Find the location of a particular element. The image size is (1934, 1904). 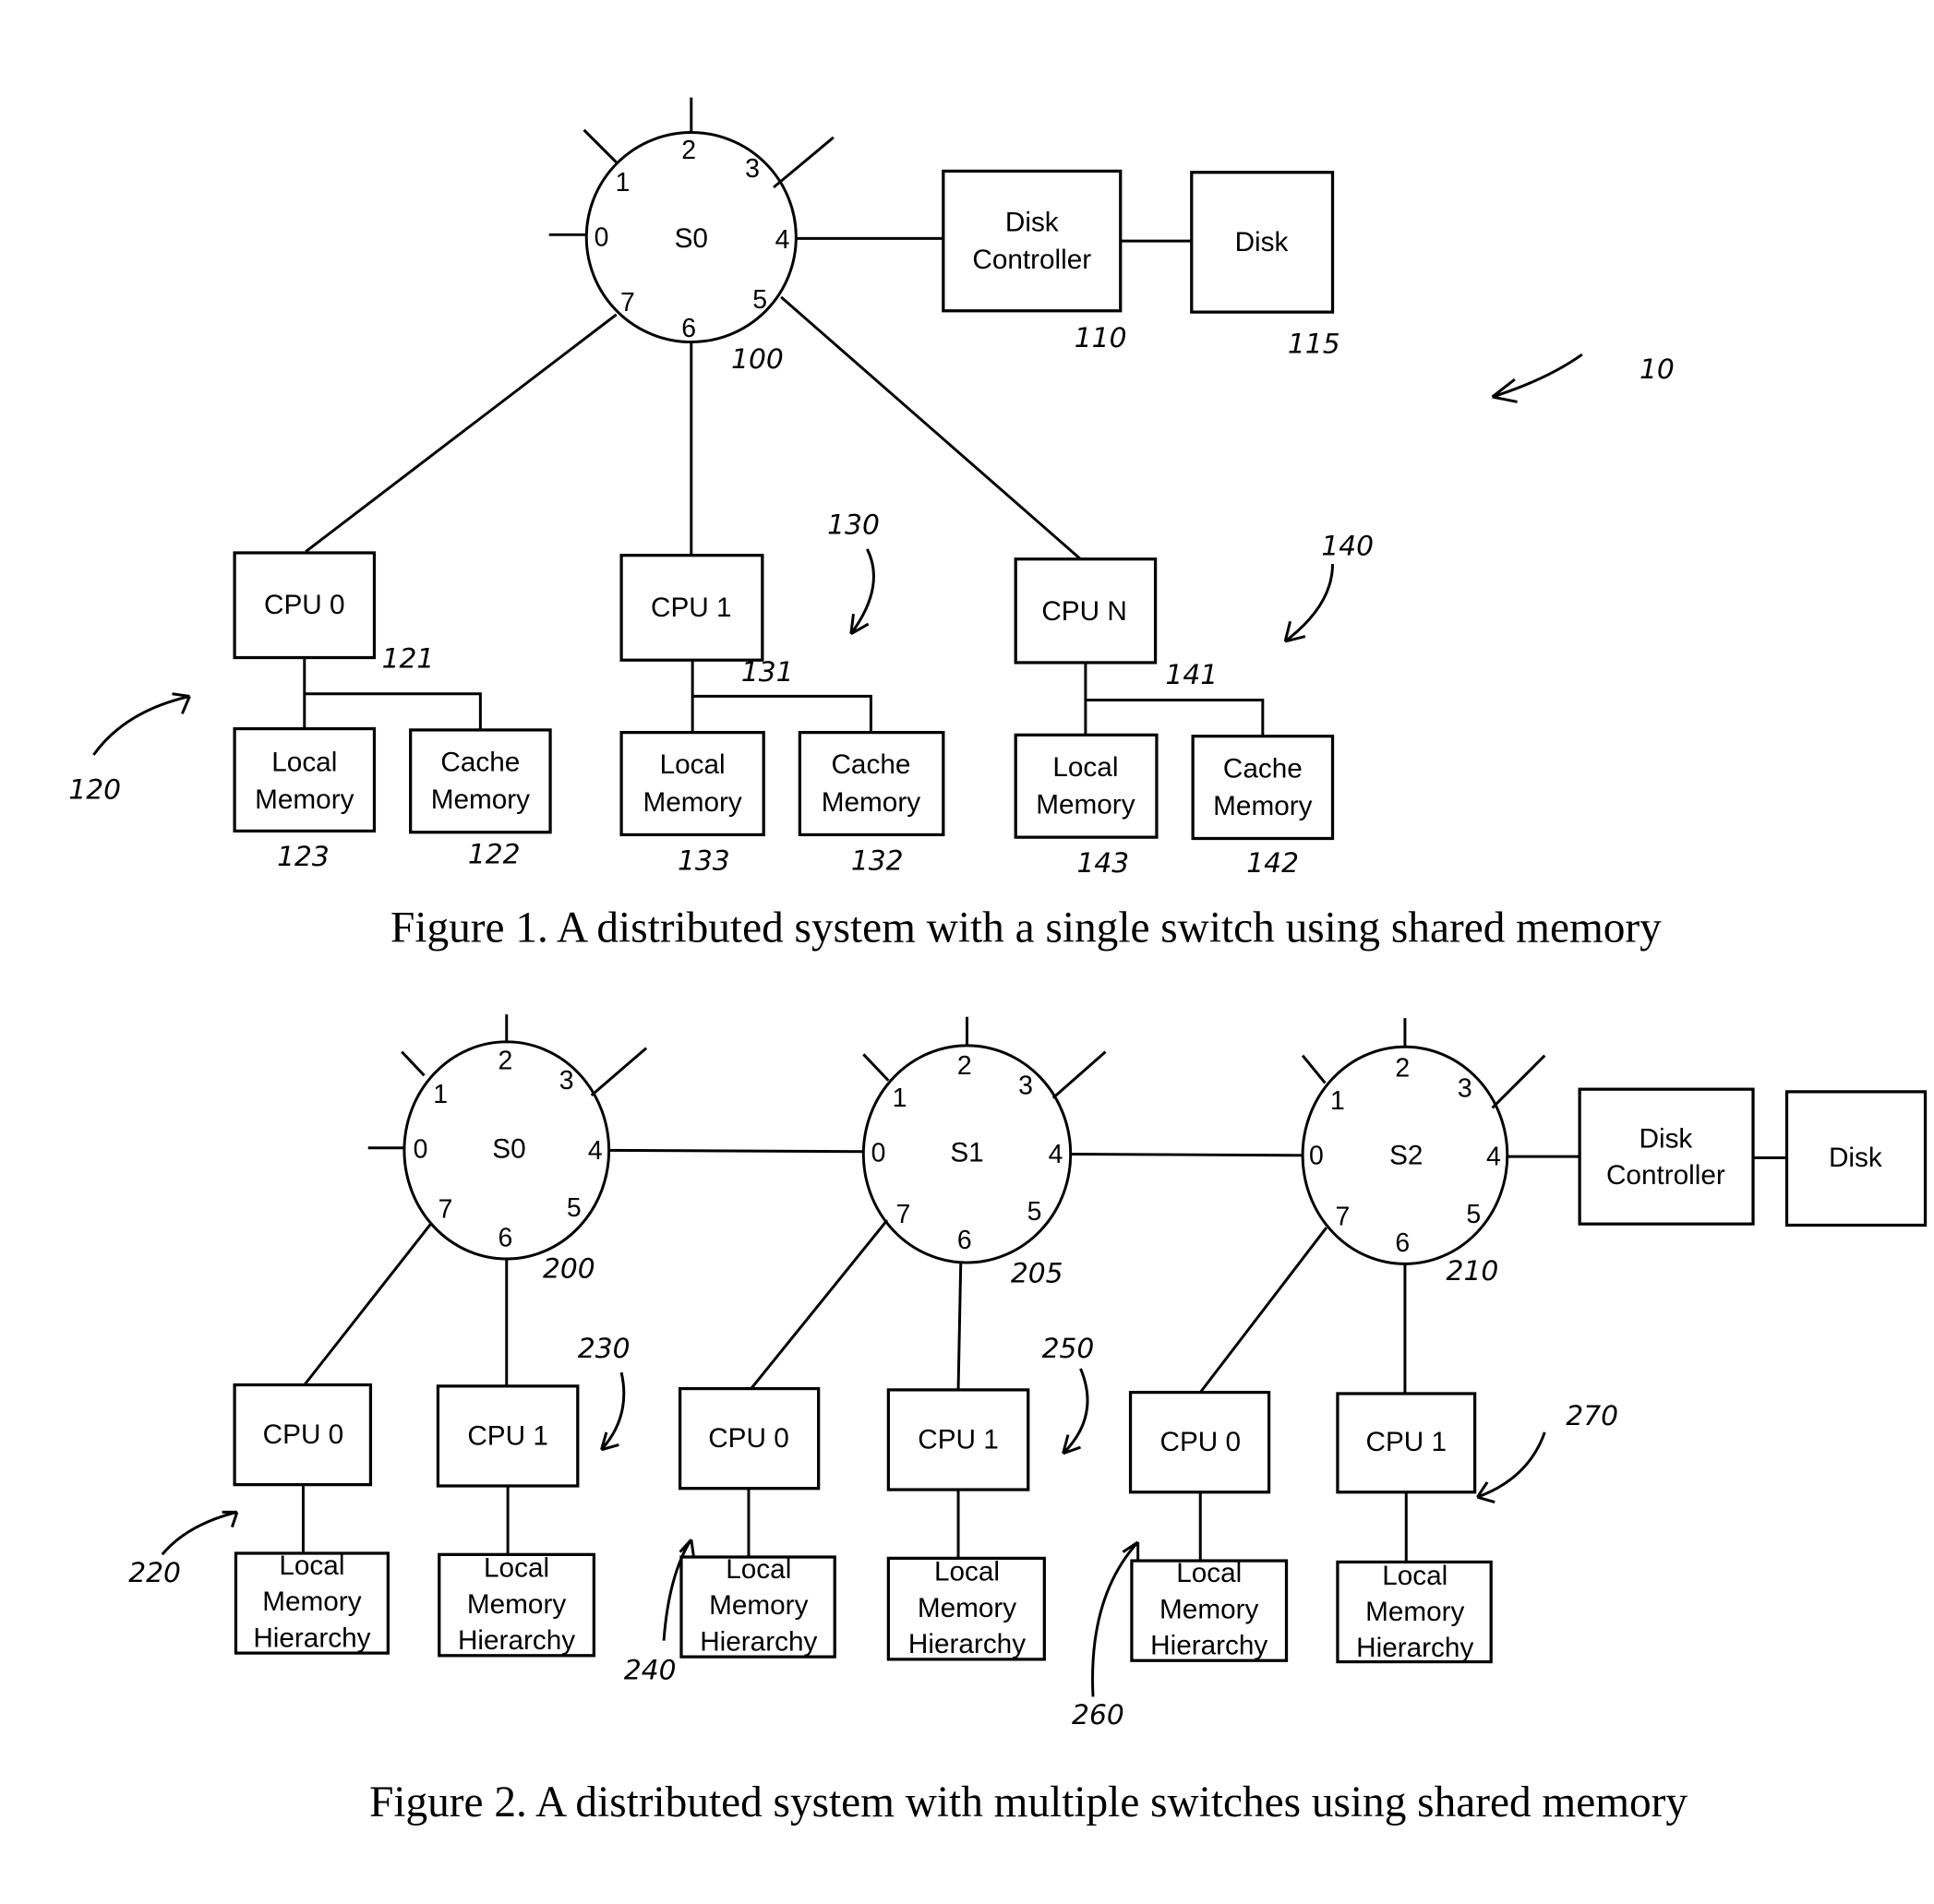

cache-memory-label: Cache is located at coordinates (480, 763).